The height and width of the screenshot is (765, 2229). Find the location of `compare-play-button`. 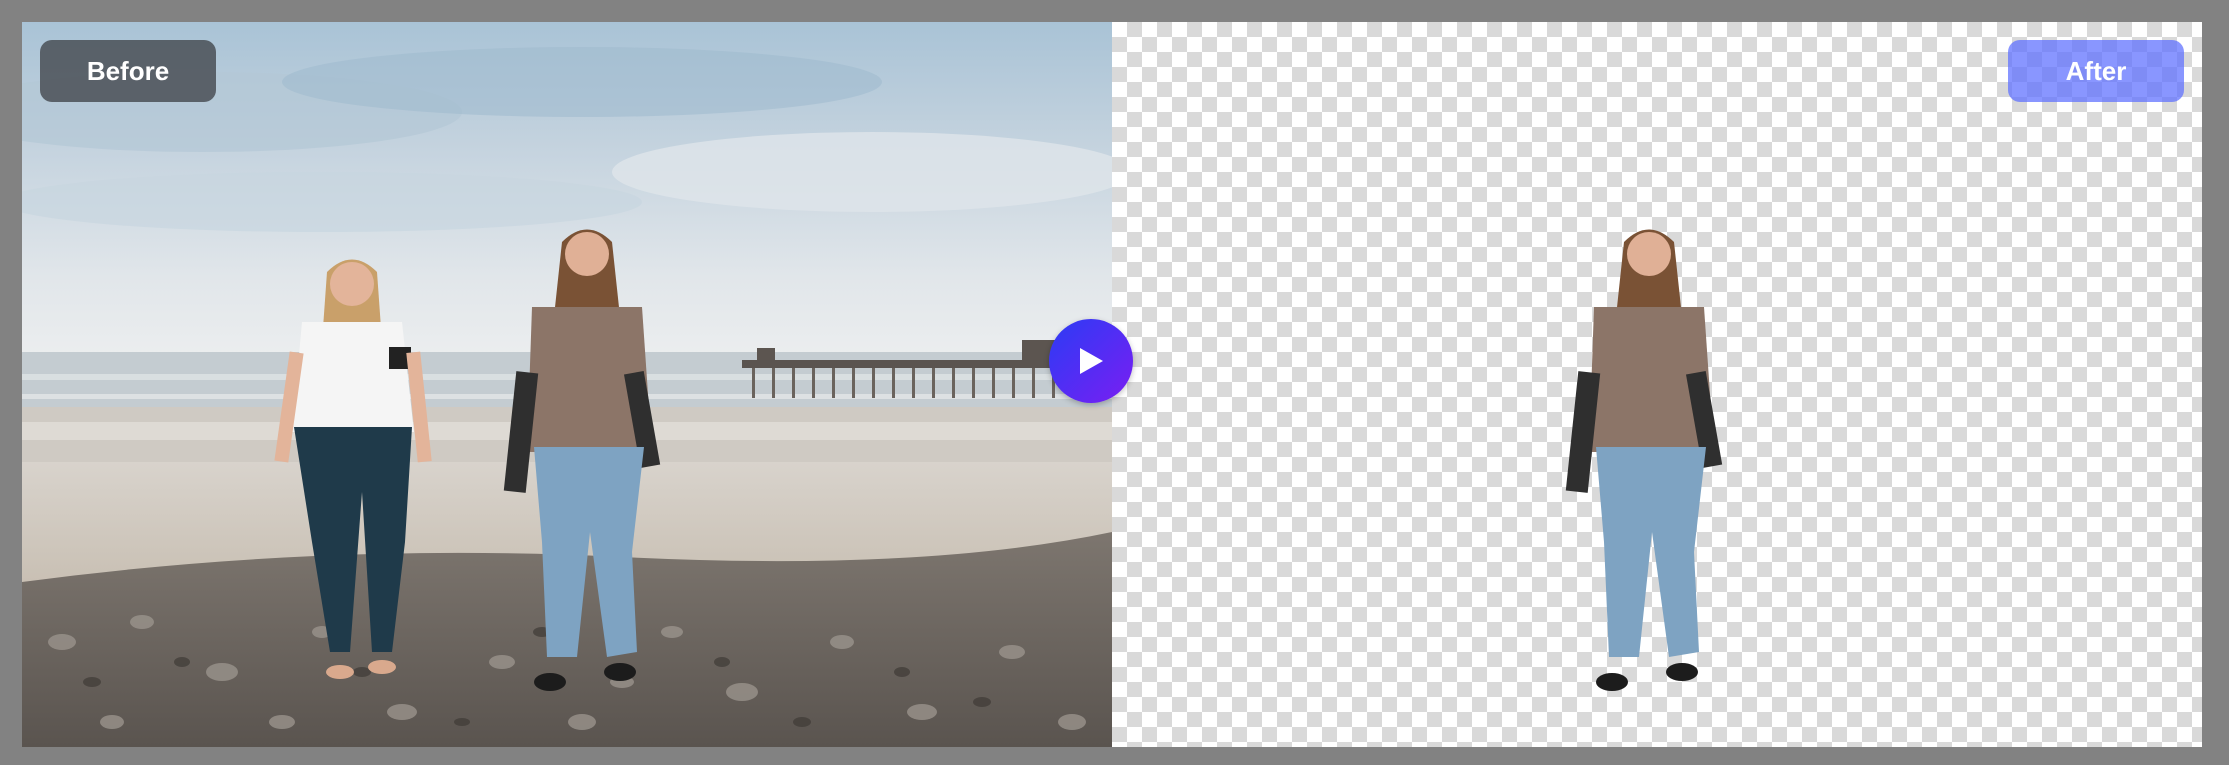

compare-play-button is located at coordinates (1091, 361).